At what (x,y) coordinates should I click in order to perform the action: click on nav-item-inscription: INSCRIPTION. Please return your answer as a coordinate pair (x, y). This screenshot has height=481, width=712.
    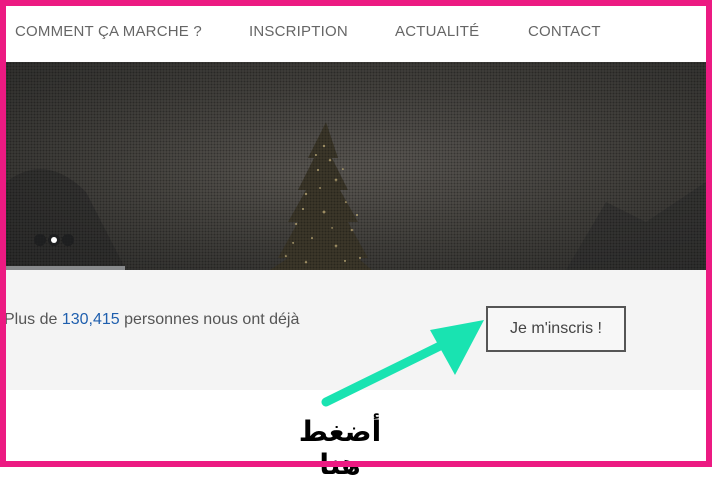
    Looking at the image, I should click on (298, 31).